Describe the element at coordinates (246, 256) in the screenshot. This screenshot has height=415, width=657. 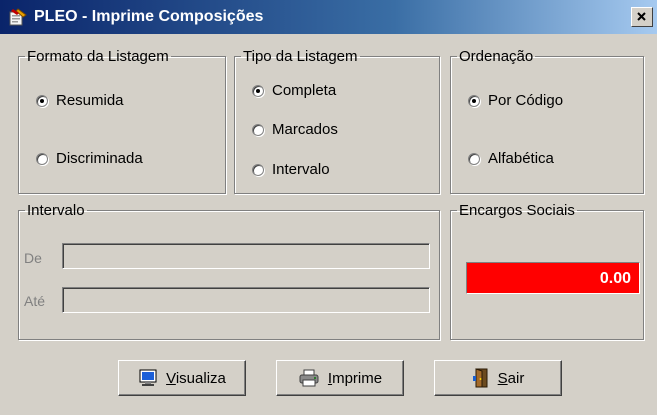
I see `de-field` at that location.